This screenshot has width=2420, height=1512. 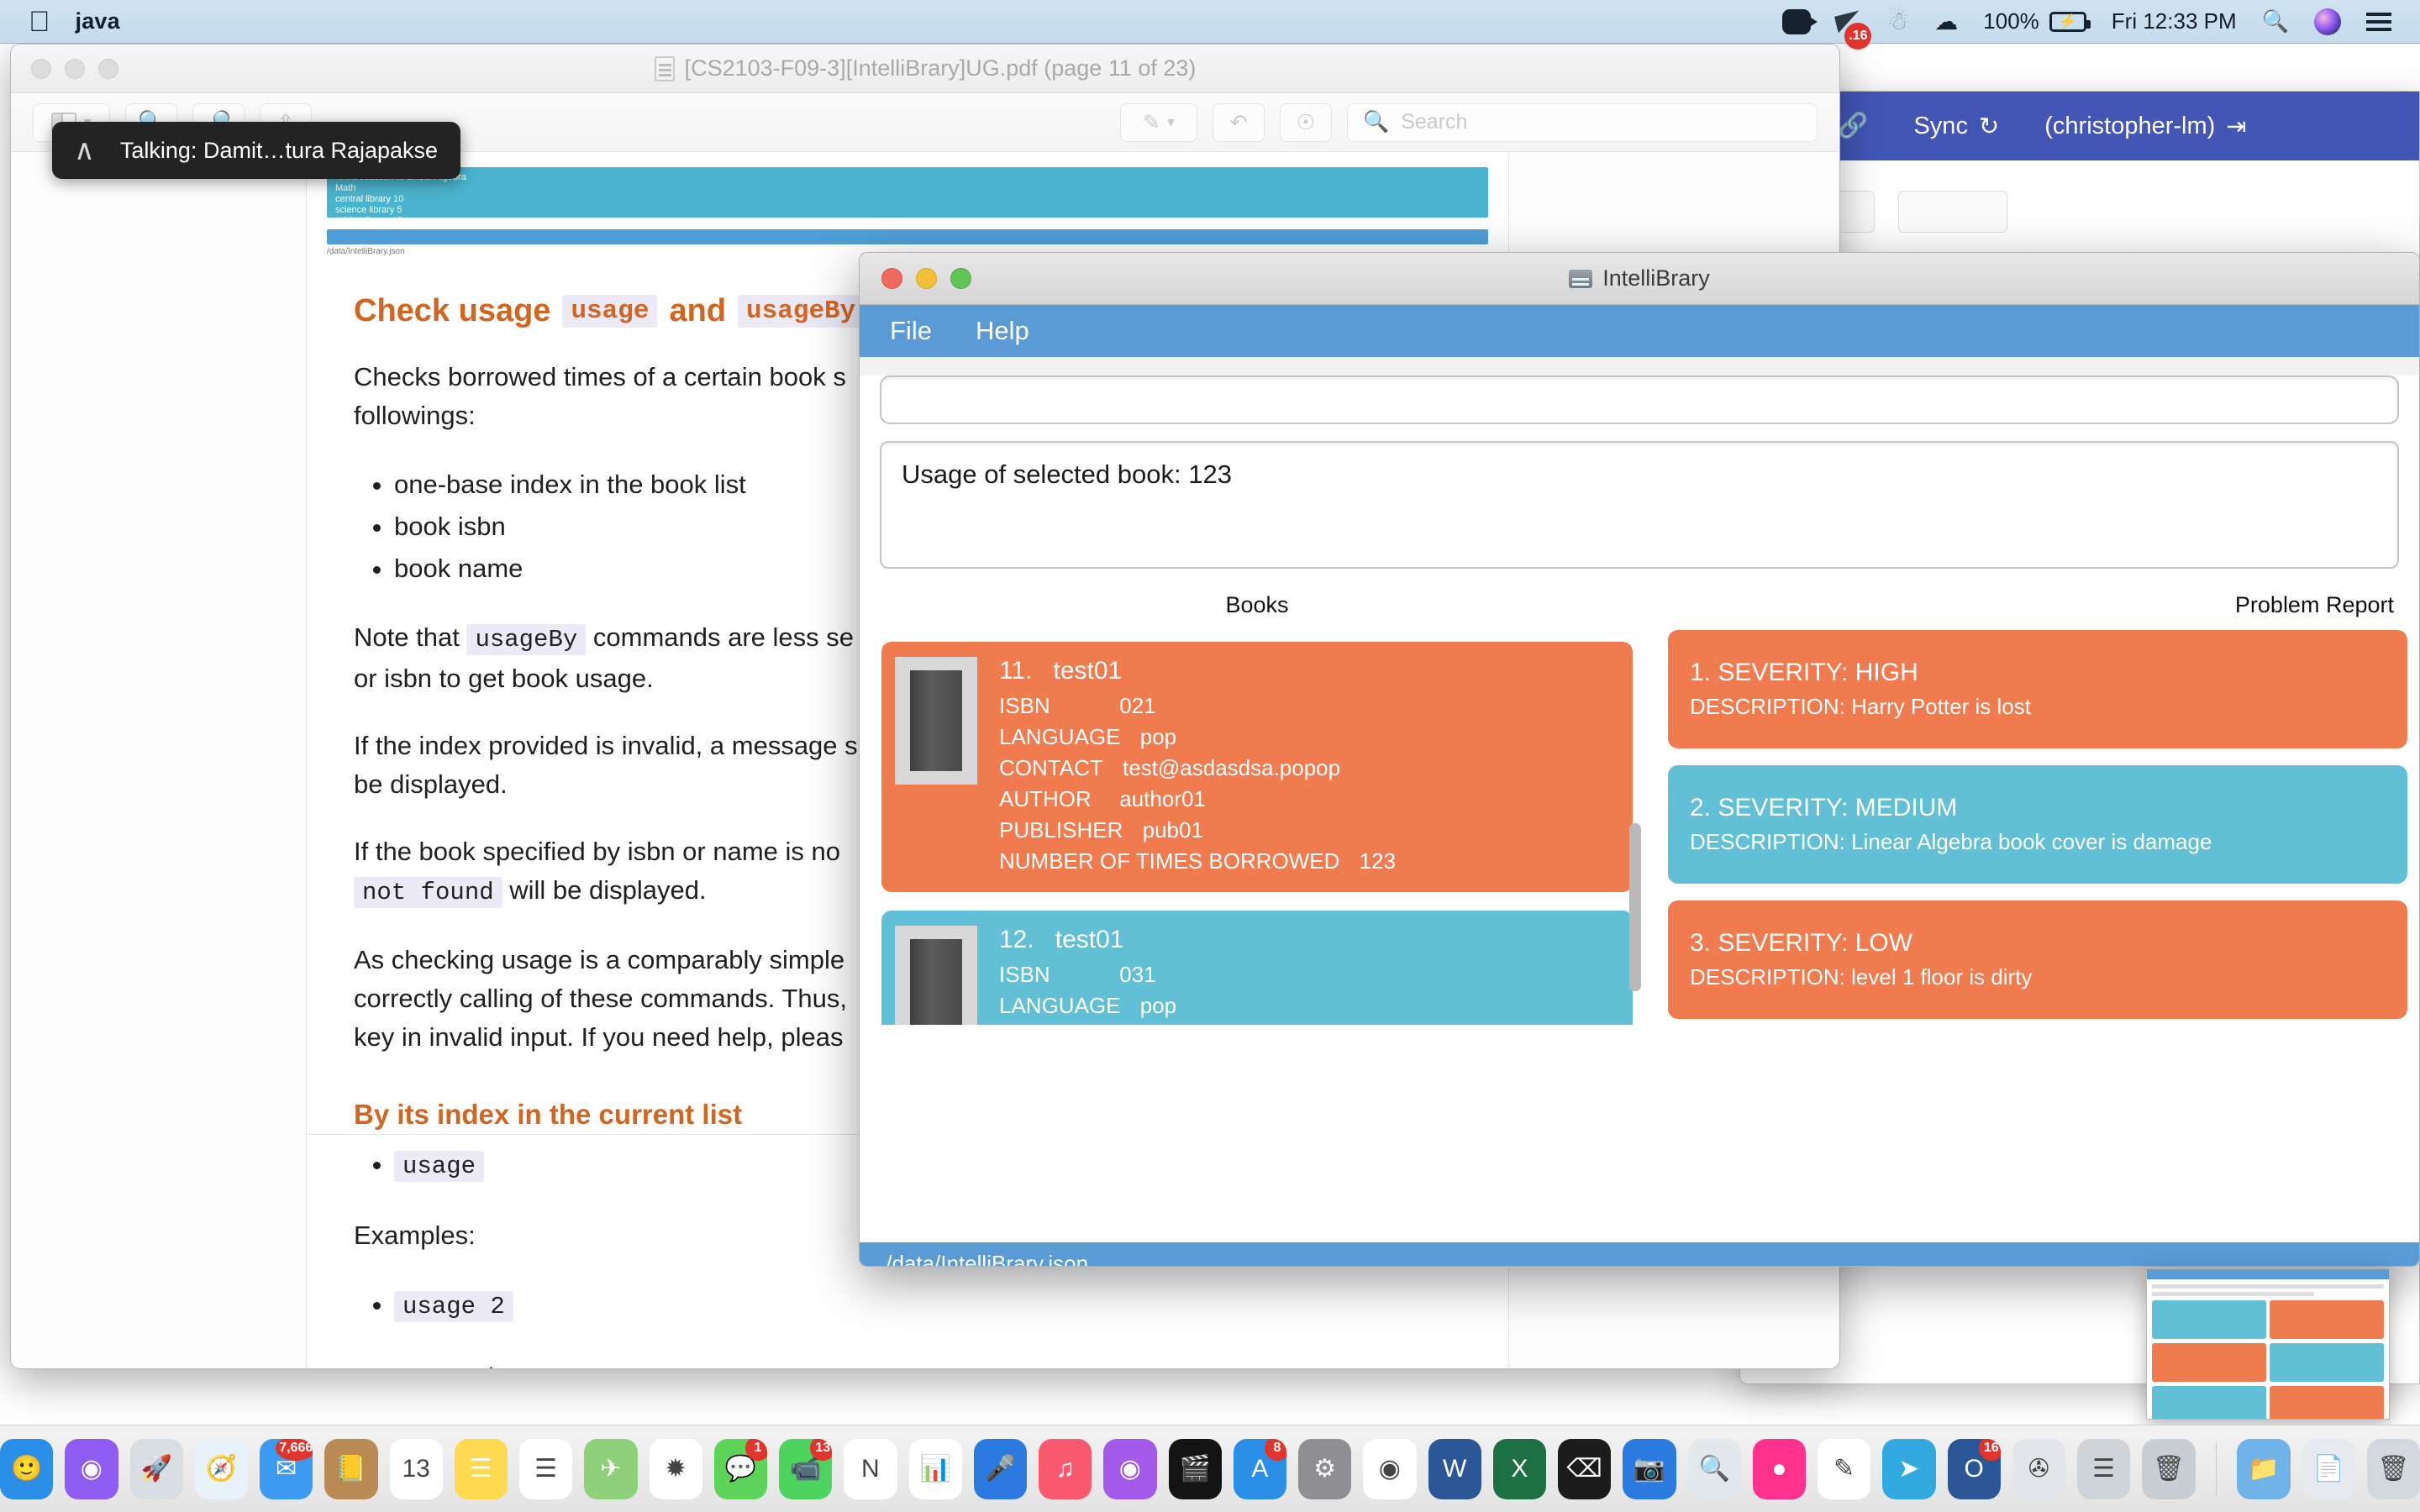 What do you see at coordinates (1800, 21) in the screenshot?
I see `zoom-camera-icon` at bounding box center [1800, 21].